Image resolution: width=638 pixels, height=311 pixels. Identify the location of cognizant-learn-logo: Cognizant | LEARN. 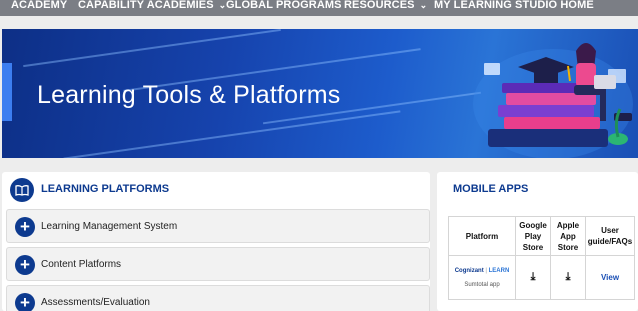
(482, 270).